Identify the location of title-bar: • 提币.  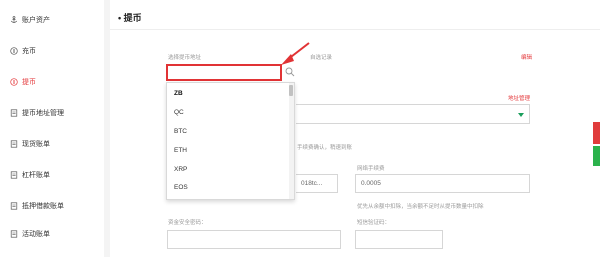
(355, 15).